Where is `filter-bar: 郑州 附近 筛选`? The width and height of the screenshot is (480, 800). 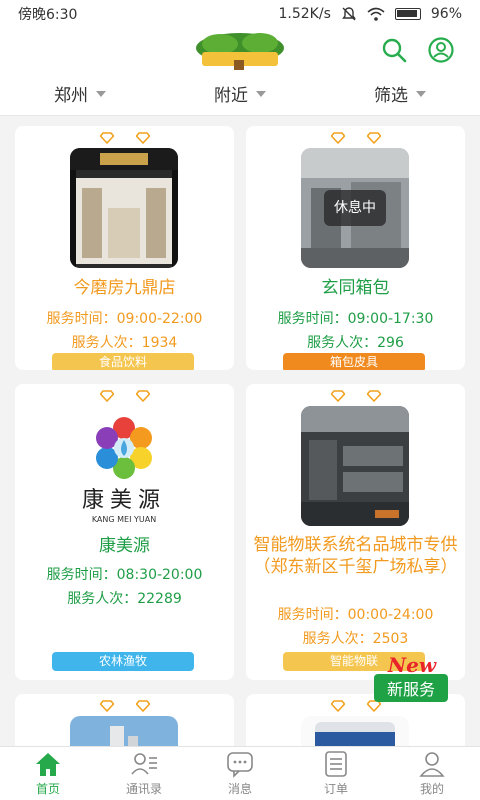 filter-bar: 郑州 附近 筛选 is located at coordinates (240, 94).